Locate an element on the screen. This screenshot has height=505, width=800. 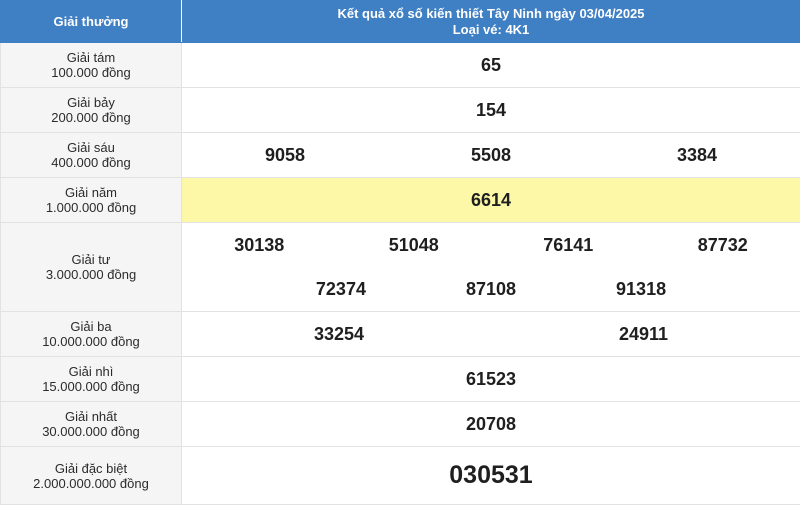
prize-numbers-cell: 6614 is located at coordinates (491, 200).